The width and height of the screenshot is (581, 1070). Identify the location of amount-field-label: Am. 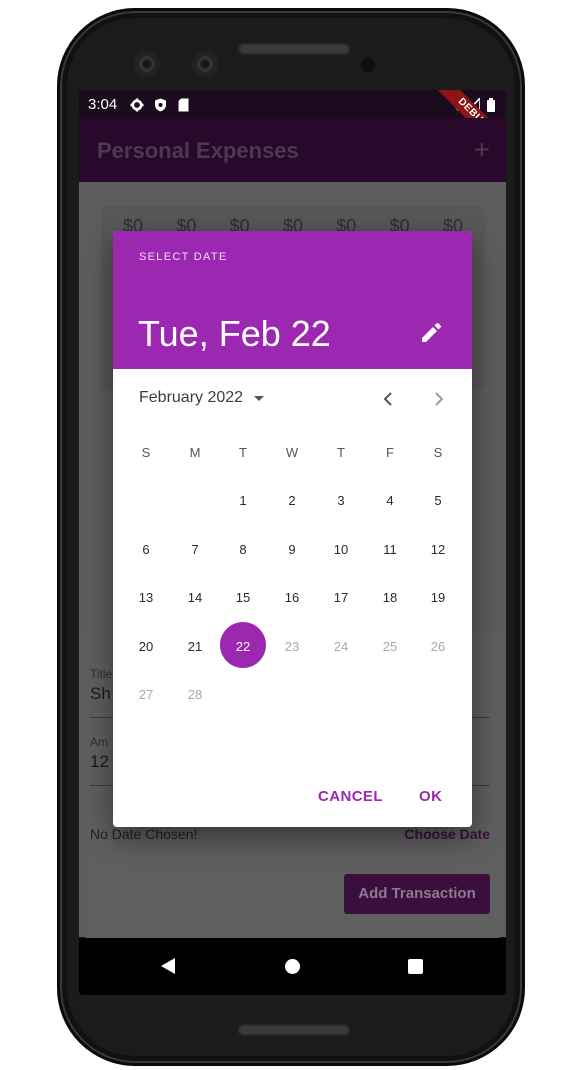
(99, 742).